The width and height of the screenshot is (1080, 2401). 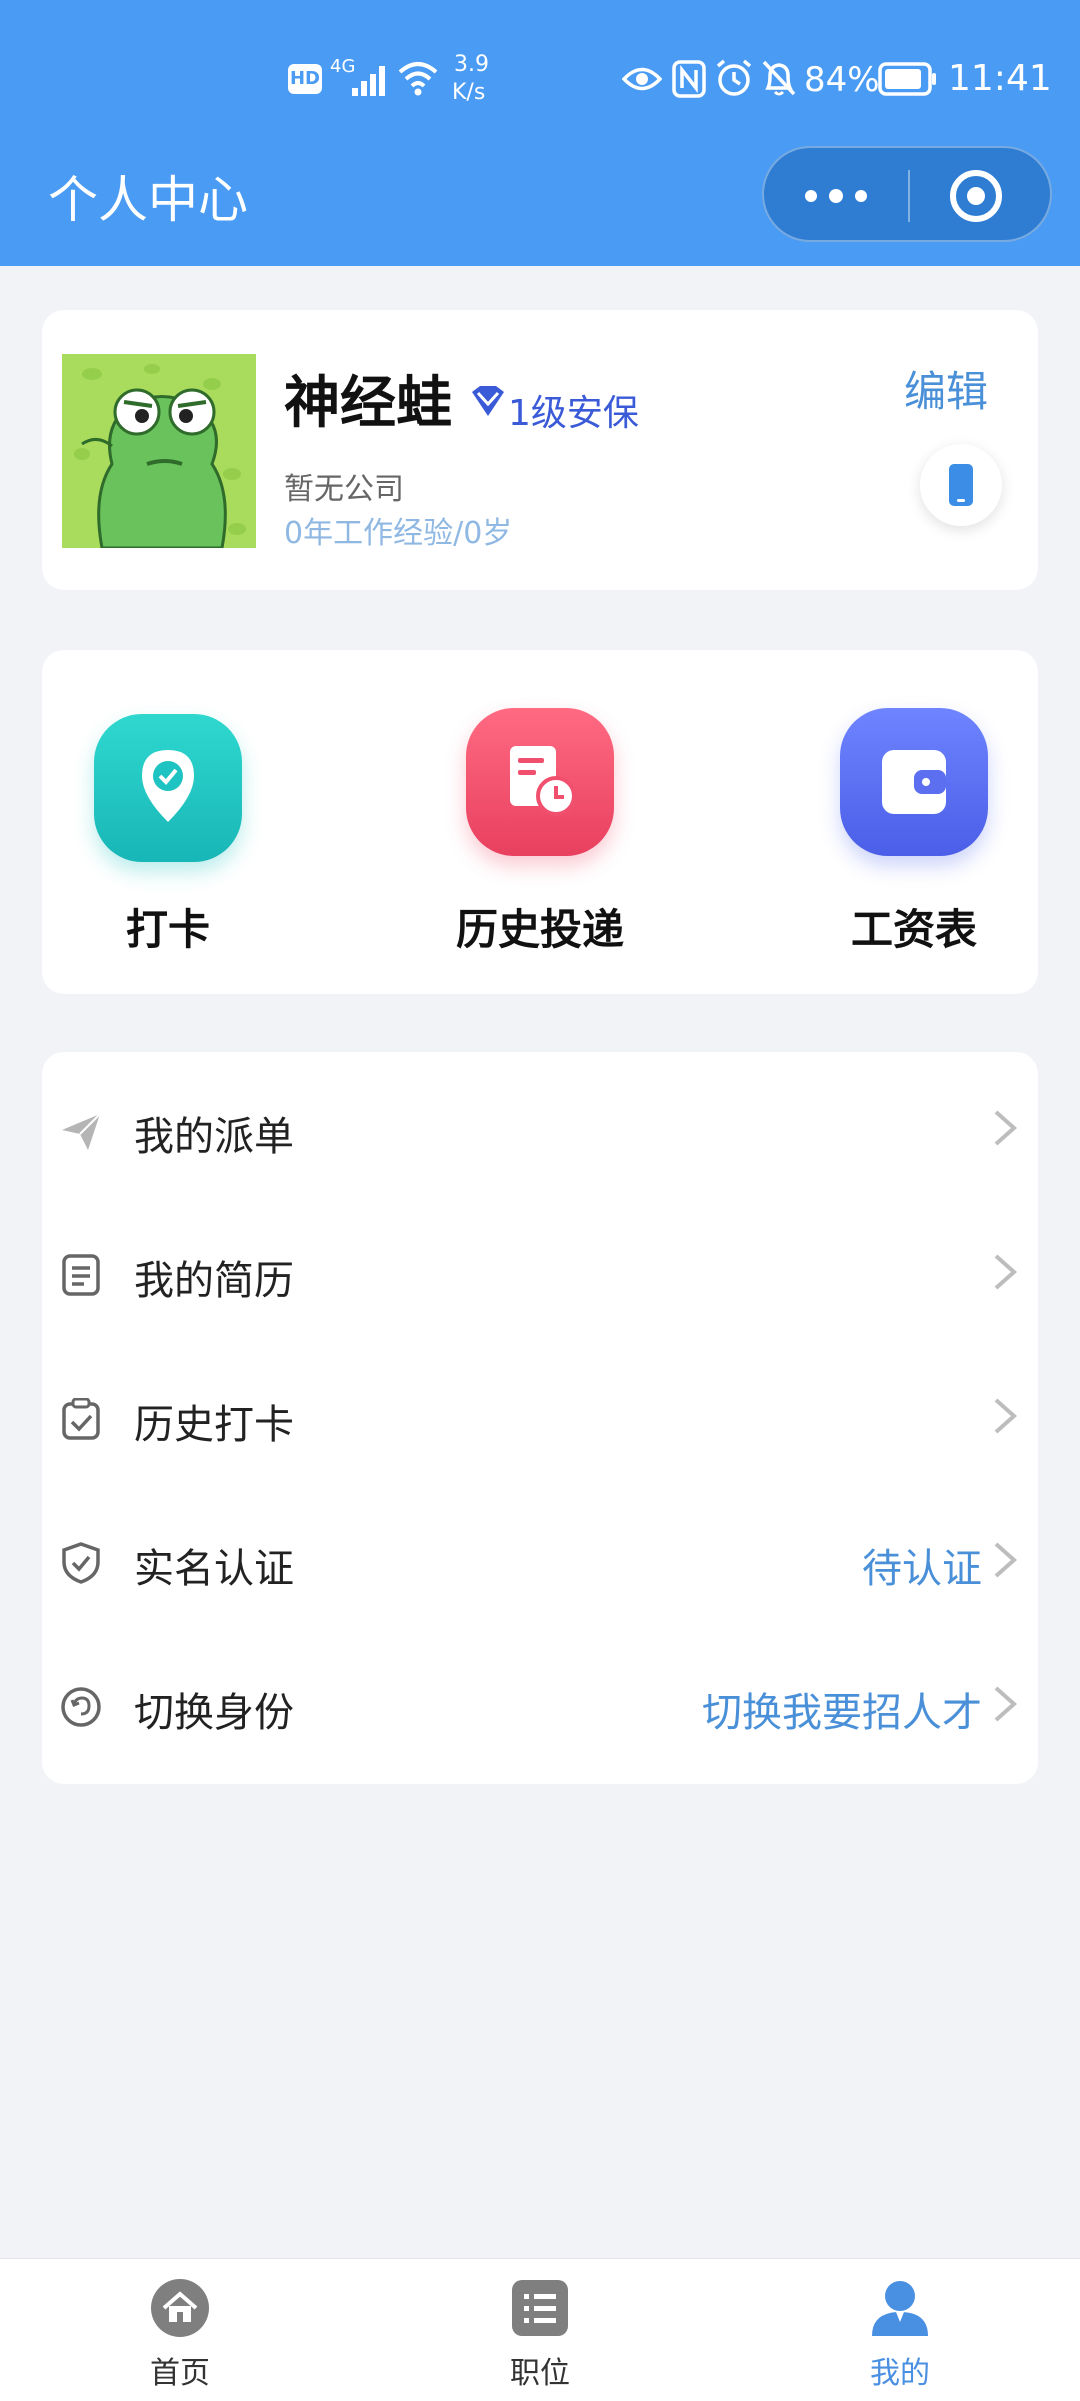 I want to click on menu-item-label: 实名认证, so click(x=214, y=1569).